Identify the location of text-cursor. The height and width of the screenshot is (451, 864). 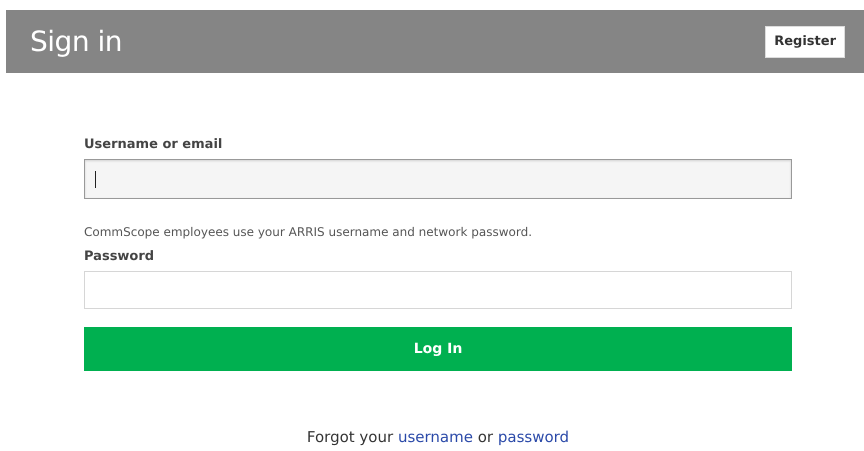
(95, 179).